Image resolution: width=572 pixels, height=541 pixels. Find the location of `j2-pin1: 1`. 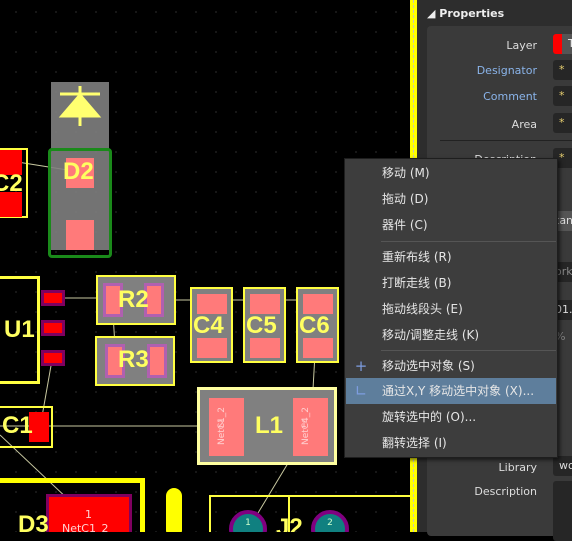

j2-pin1: 1 is located at coordinates (248, 523).